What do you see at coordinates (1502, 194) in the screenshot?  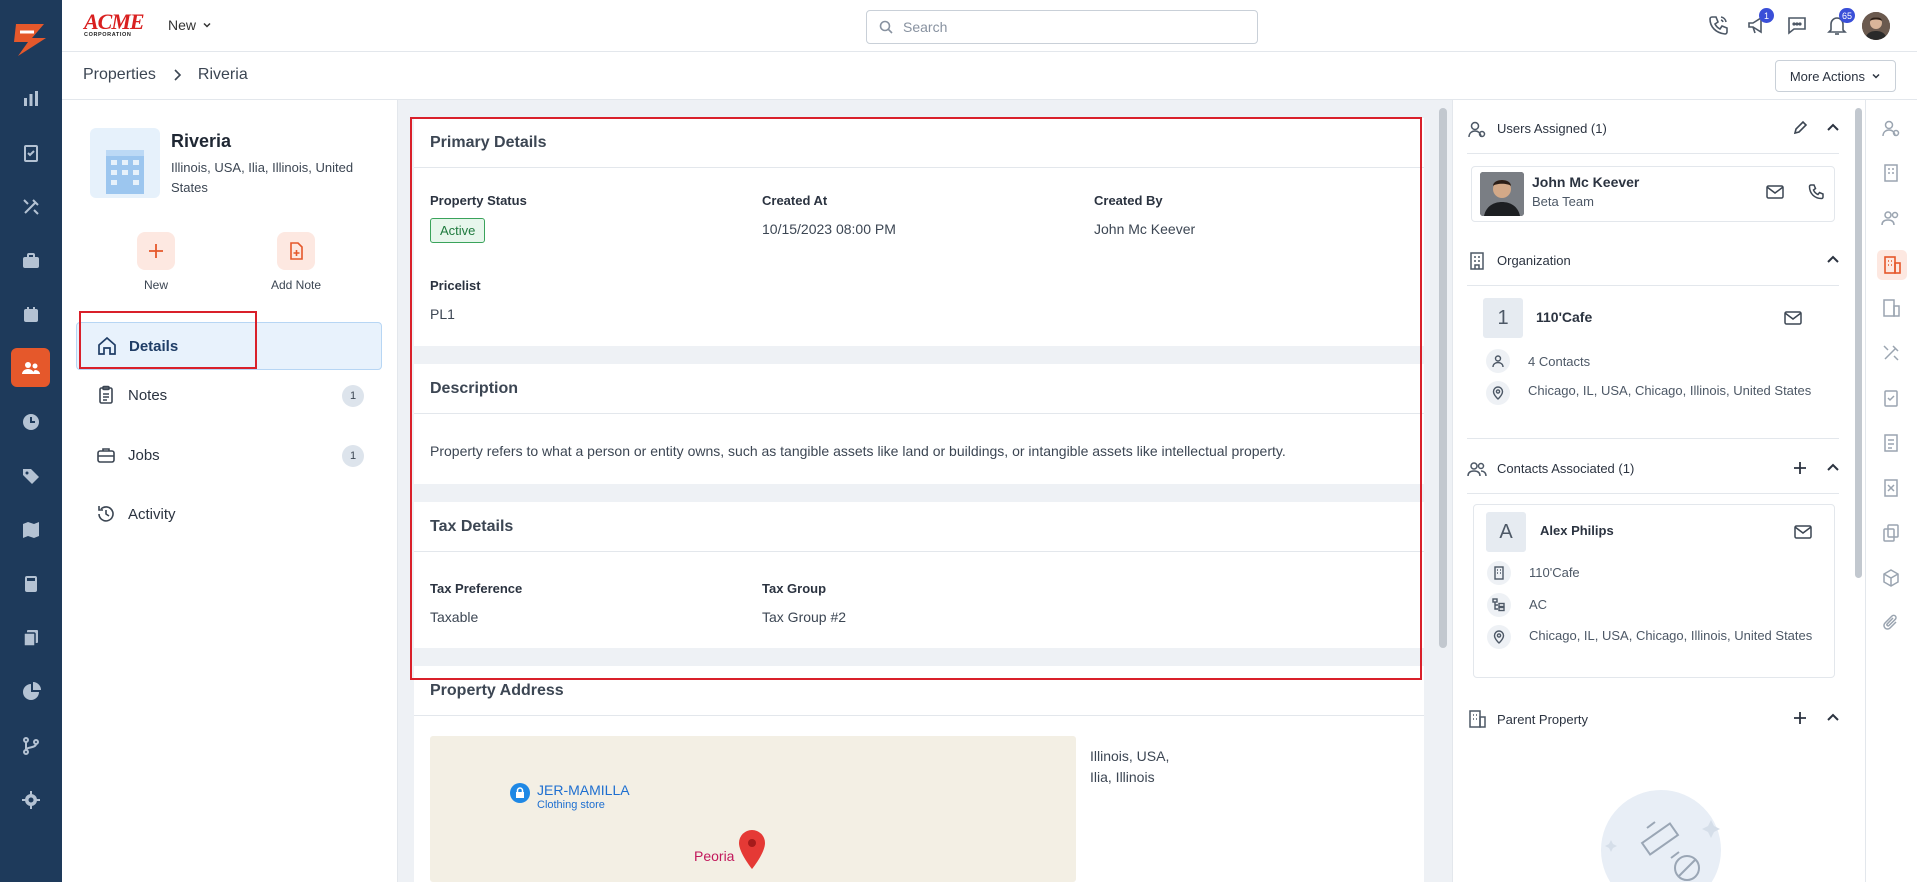 I see `user-photo` at bounding box center [1502, 194].